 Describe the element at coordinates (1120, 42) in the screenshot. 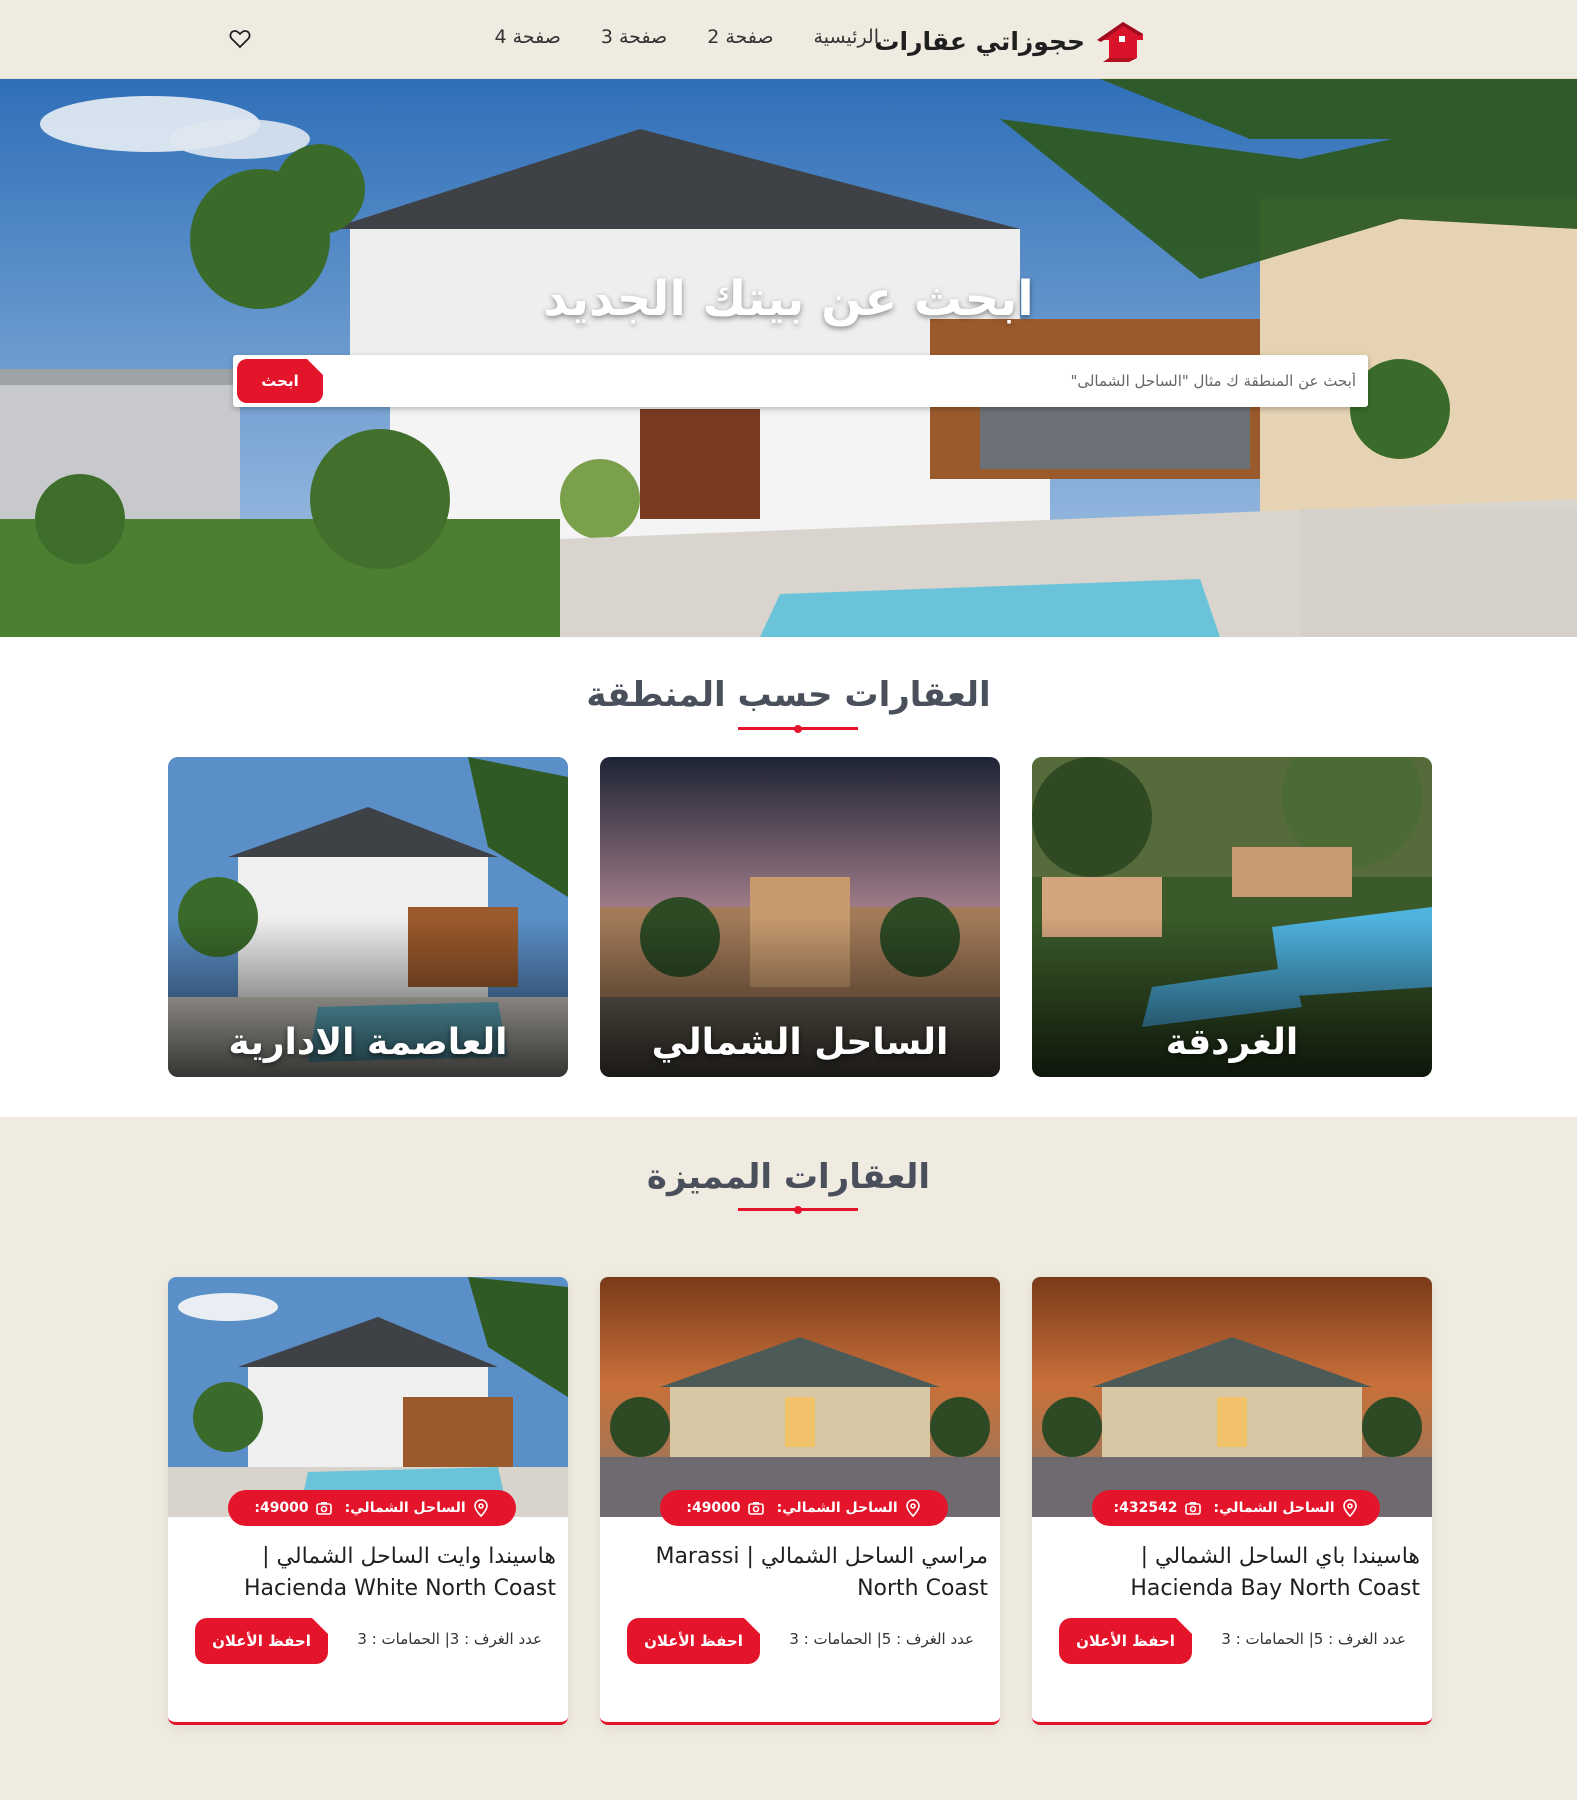

I see `house-logo-icon` at that location.